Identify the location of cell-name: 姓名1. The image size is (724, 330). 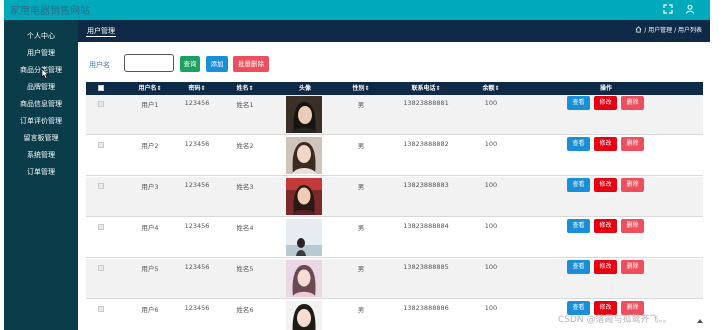
(245, 105).